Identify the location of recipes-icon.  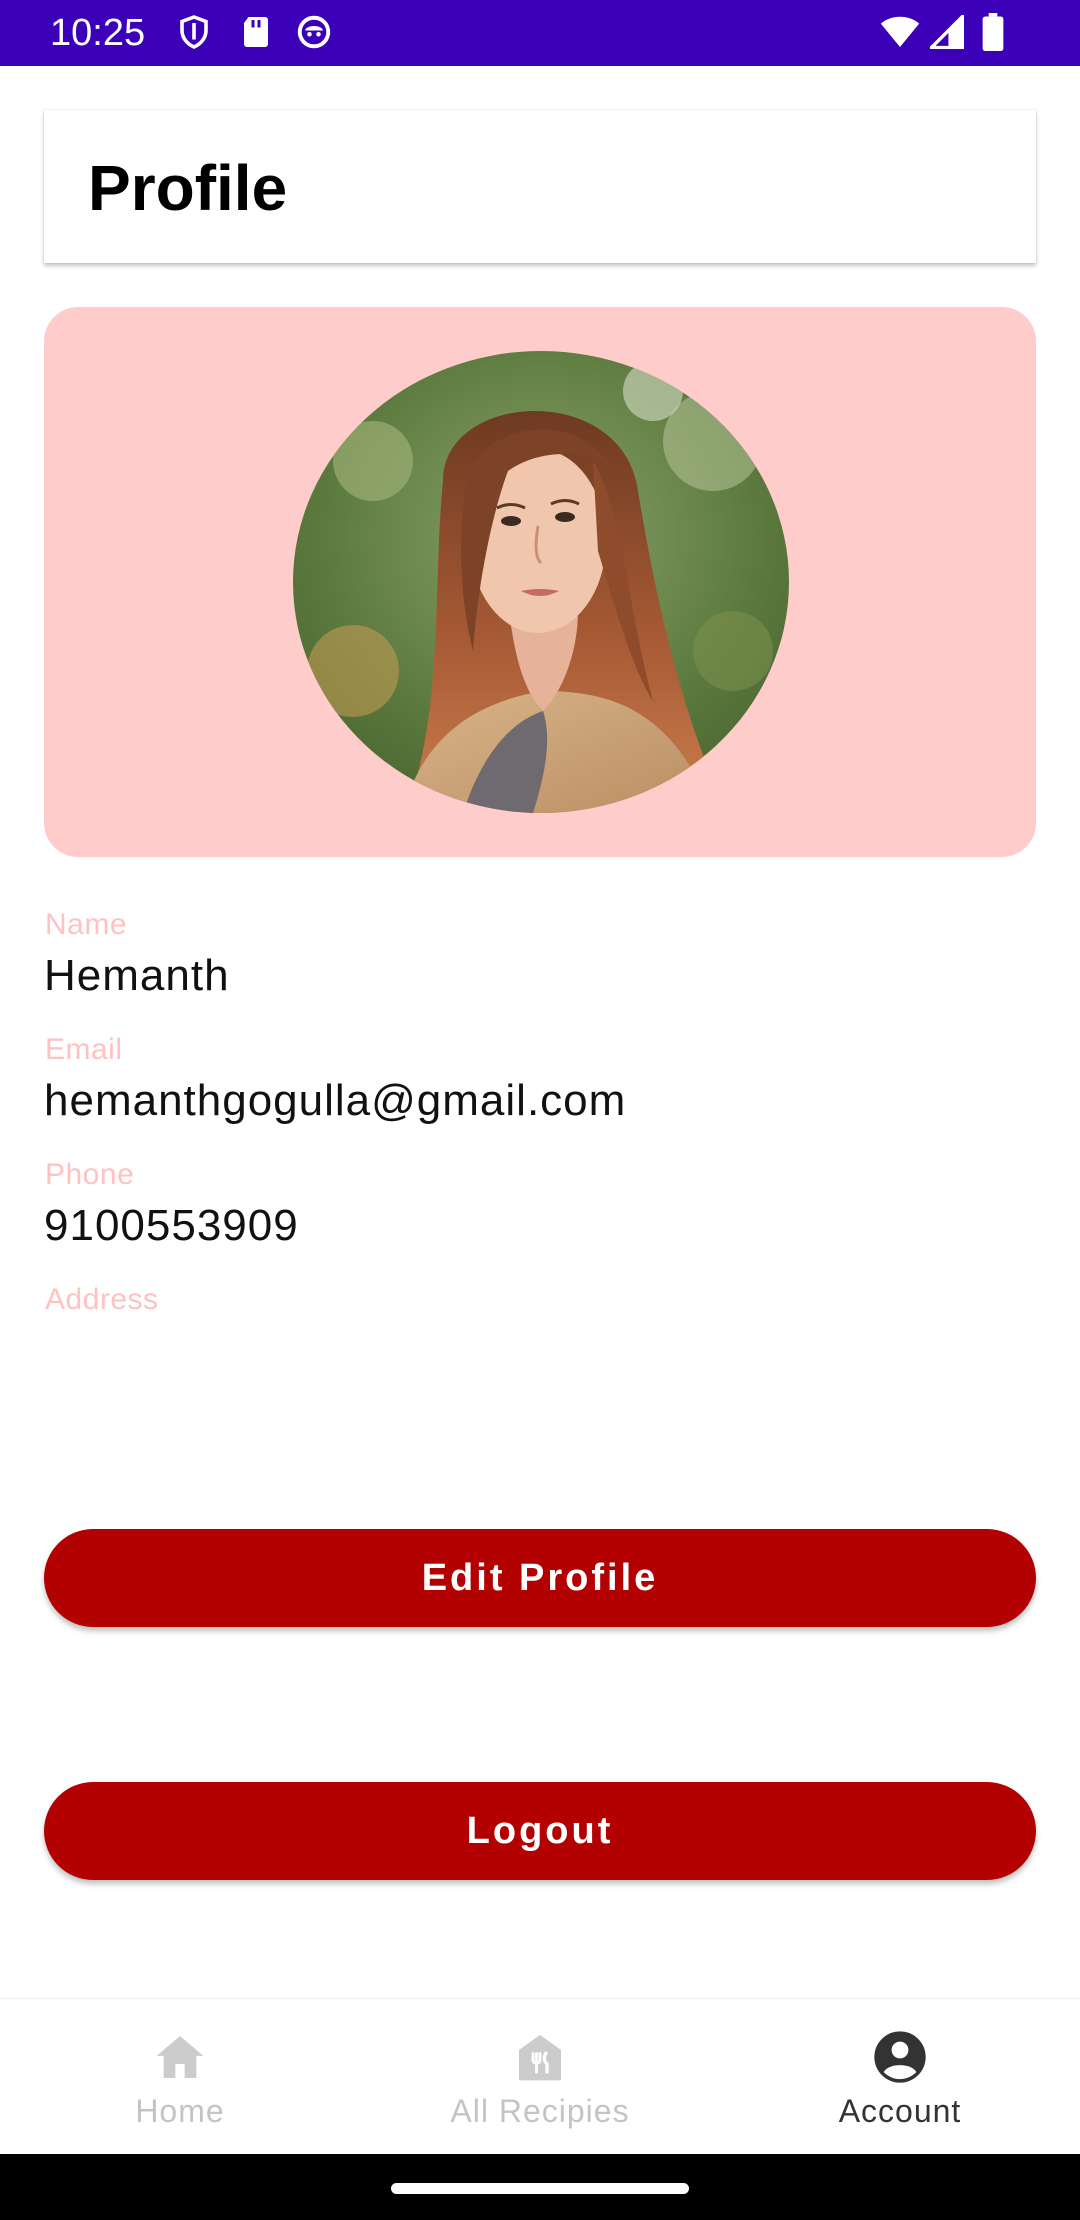
(540, 2057).